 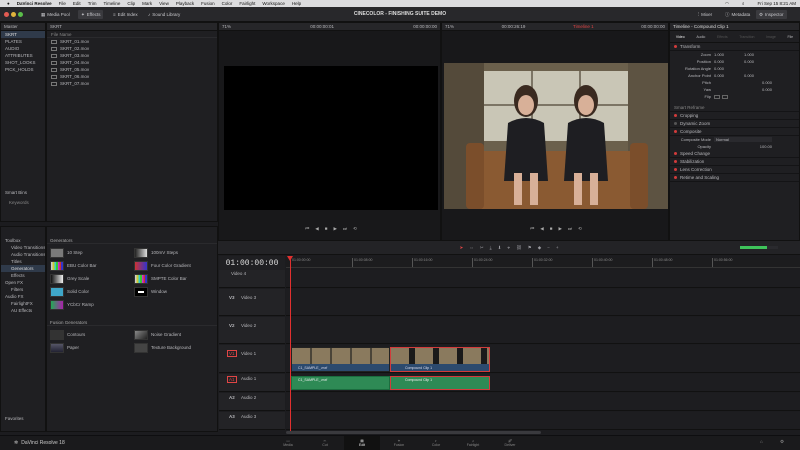 What do you see at coordinates (473, 443) in the screenshot?
I see `page-fairlight: ♫ Fairlight` at bounding box center [473, 443].